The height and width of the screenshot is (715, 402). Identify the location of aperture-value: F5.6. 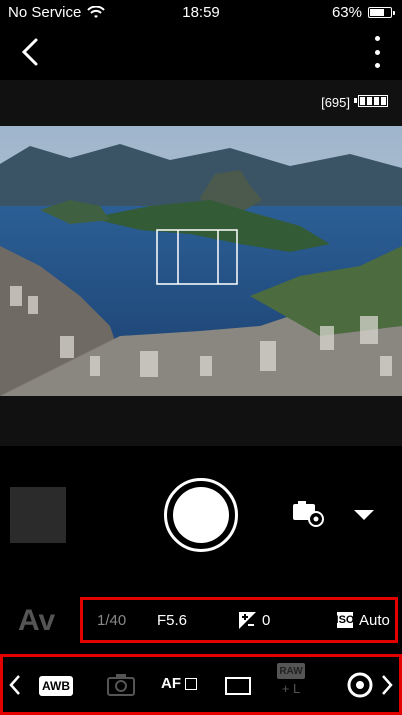
(172, 620).